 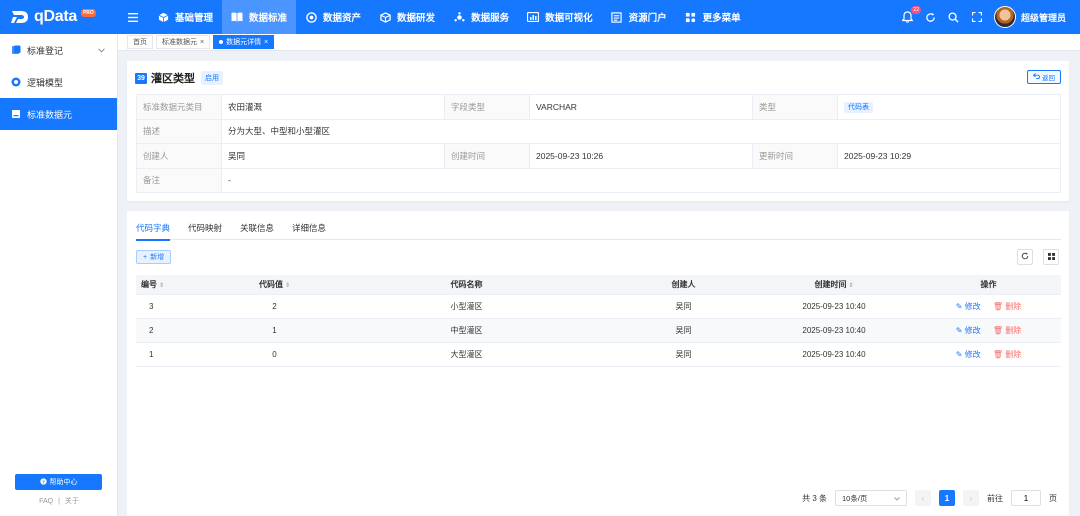 I want to click on nav-data-standard: 数据标准, so click(x=259, y=17).